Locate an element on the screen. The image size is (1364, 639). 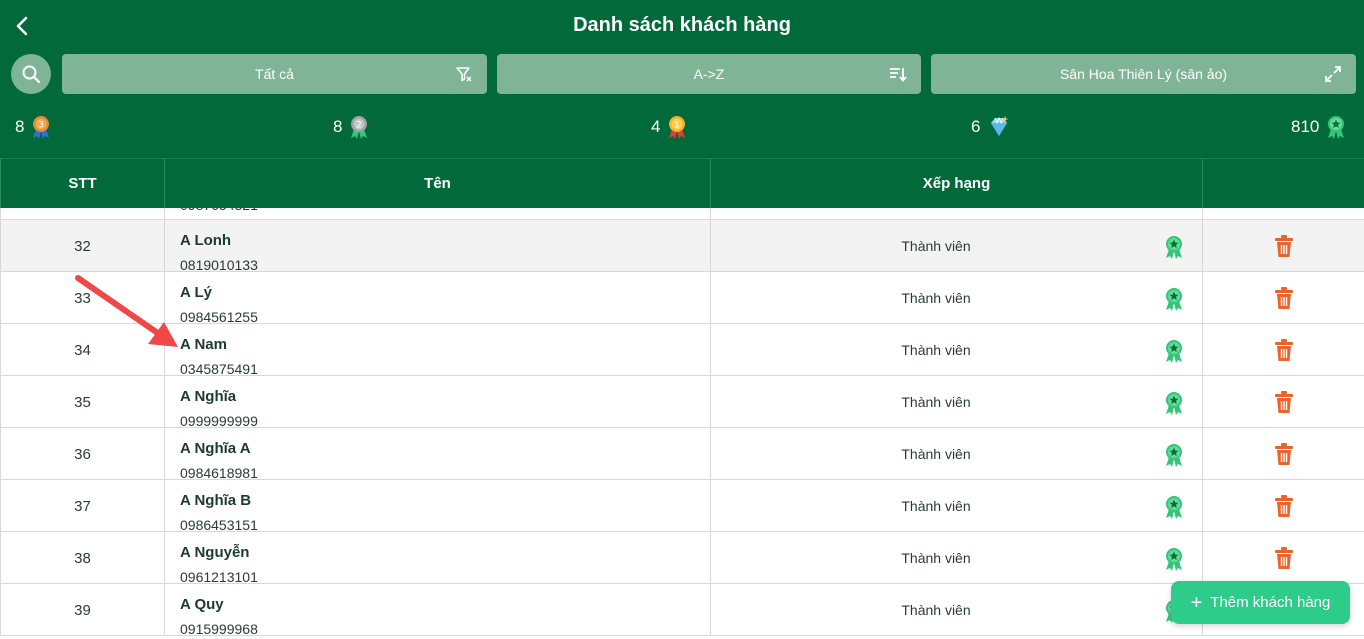
customer-name: A Nghĩa A is located at coordinates (215, 448).